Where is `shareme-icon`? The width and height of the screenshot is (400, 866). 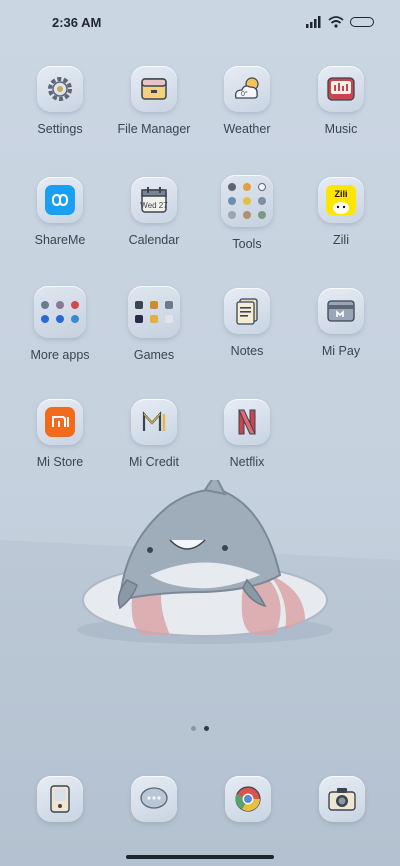 shareme-icon is located at coordinates (60, 200).